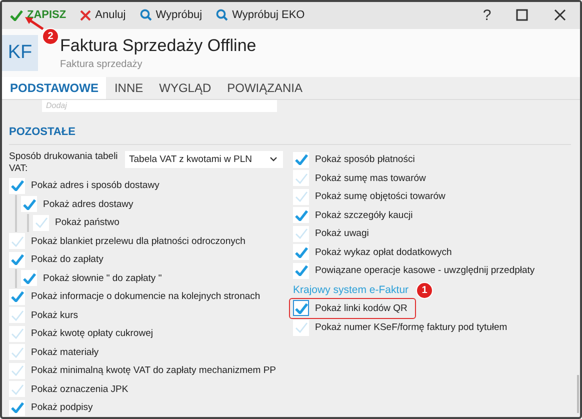  Describe the element at coordinates (20, 52) in the screenshot. I see `document-badge: KF` at that location.